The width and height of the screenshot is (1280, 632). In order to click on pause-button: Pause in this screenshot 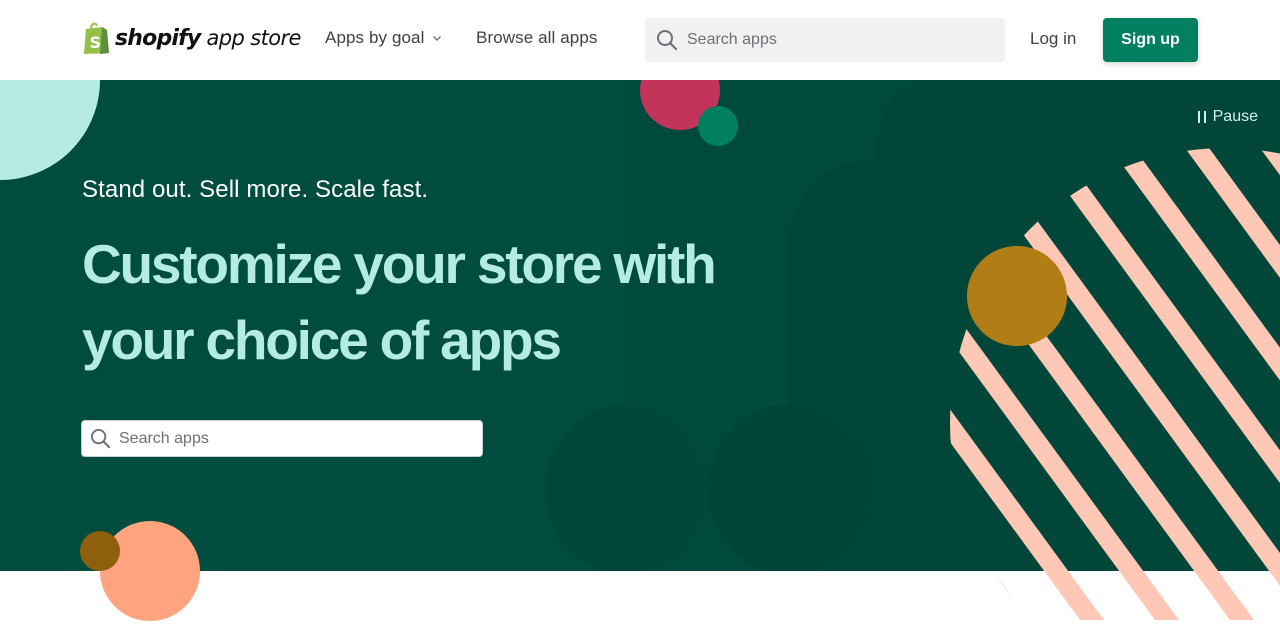, I will do `click(1227, 117)`.